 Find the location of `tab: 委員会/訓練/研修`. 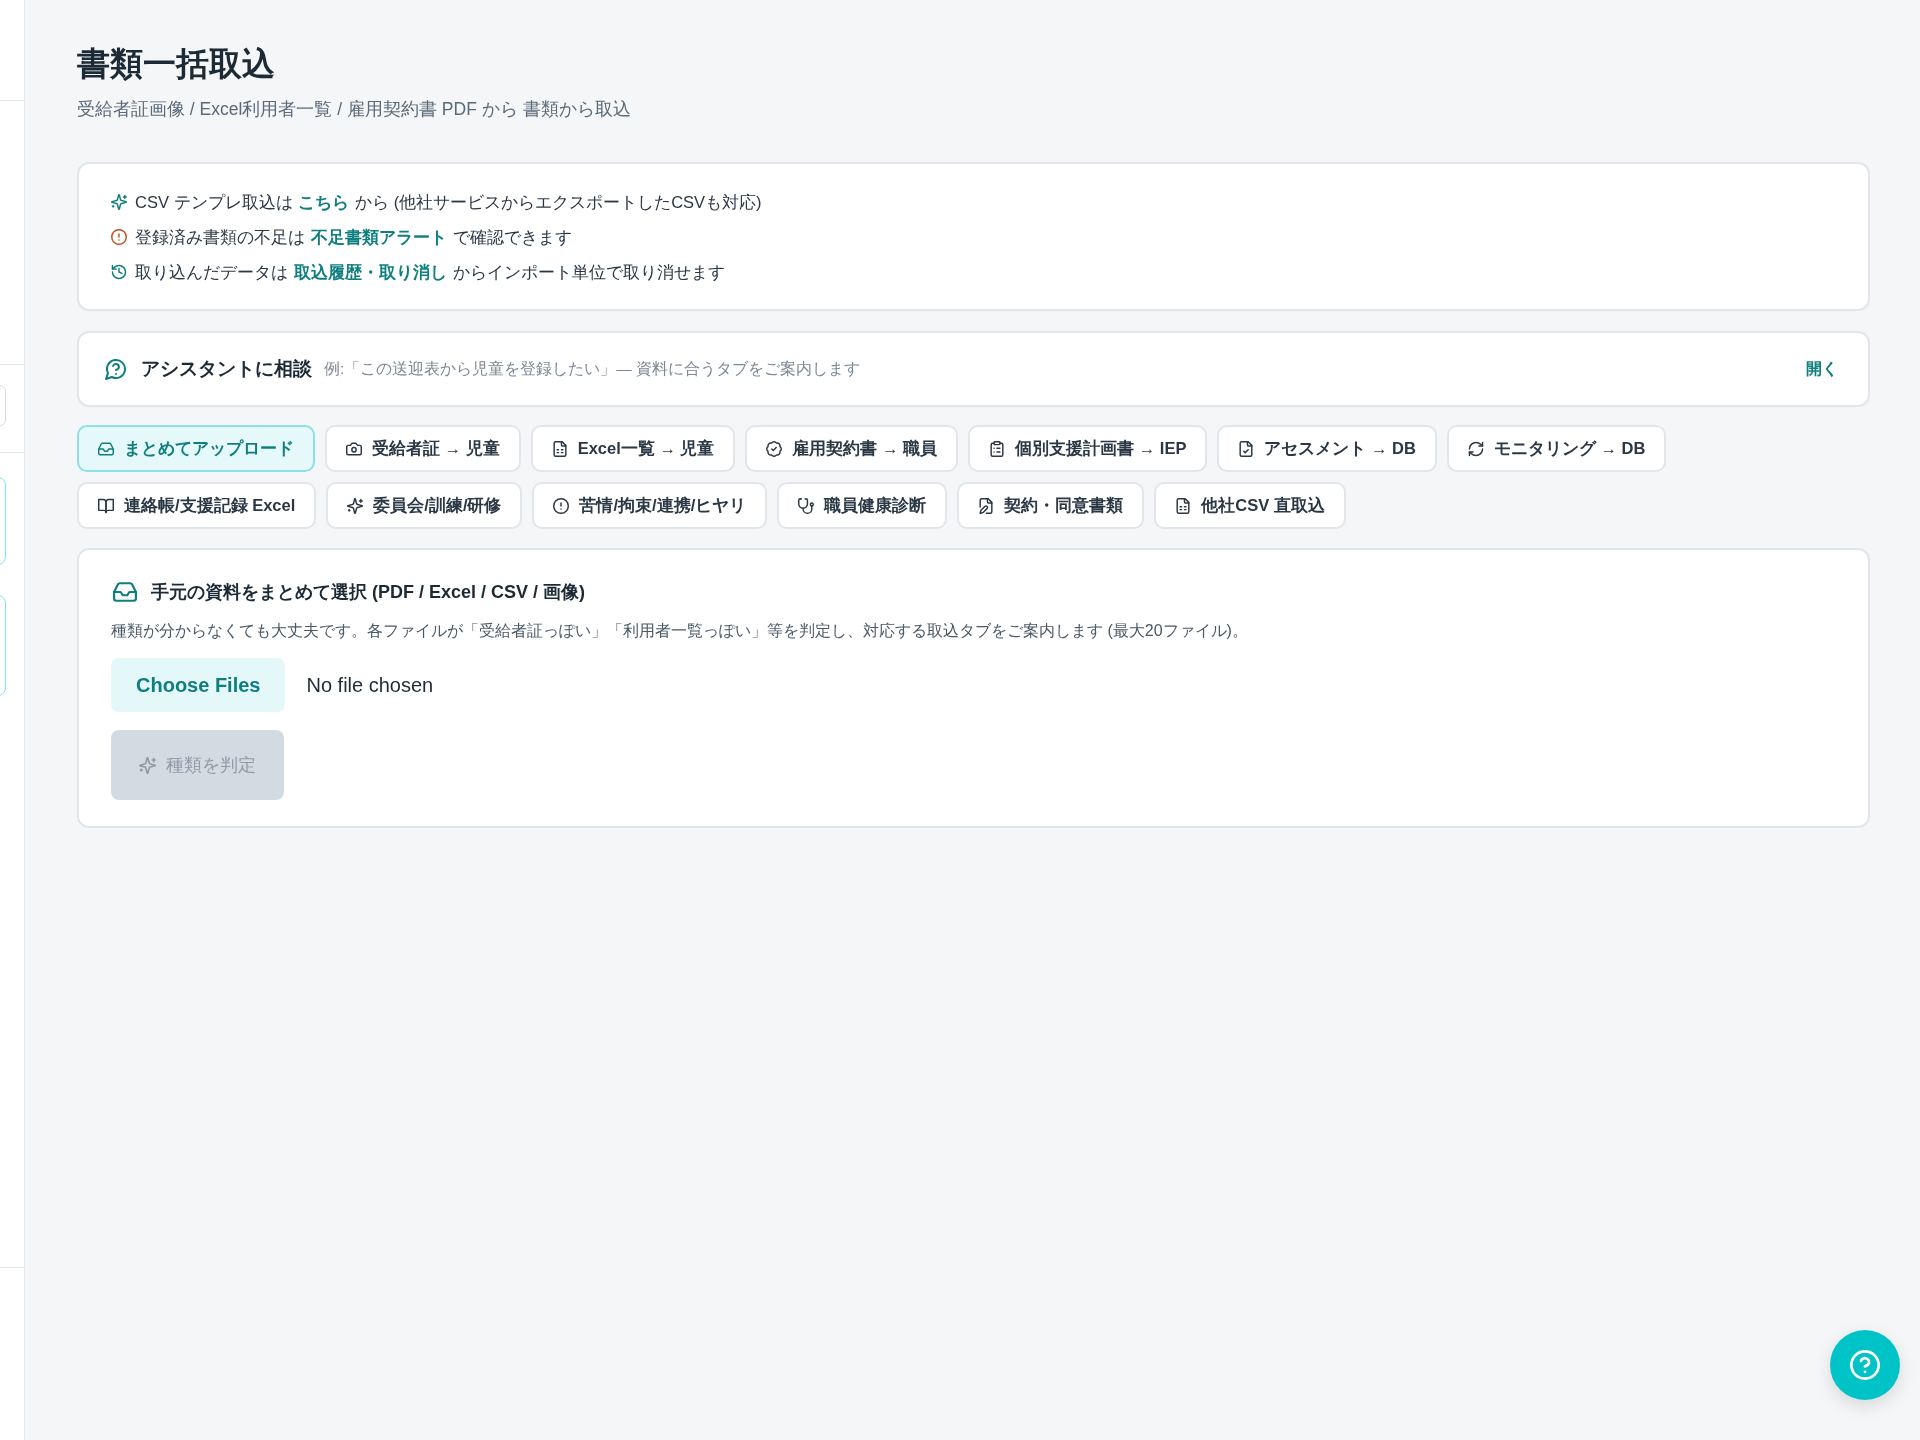

tab: 委員会/訓練/研修 is located at coordinates (424, 505).